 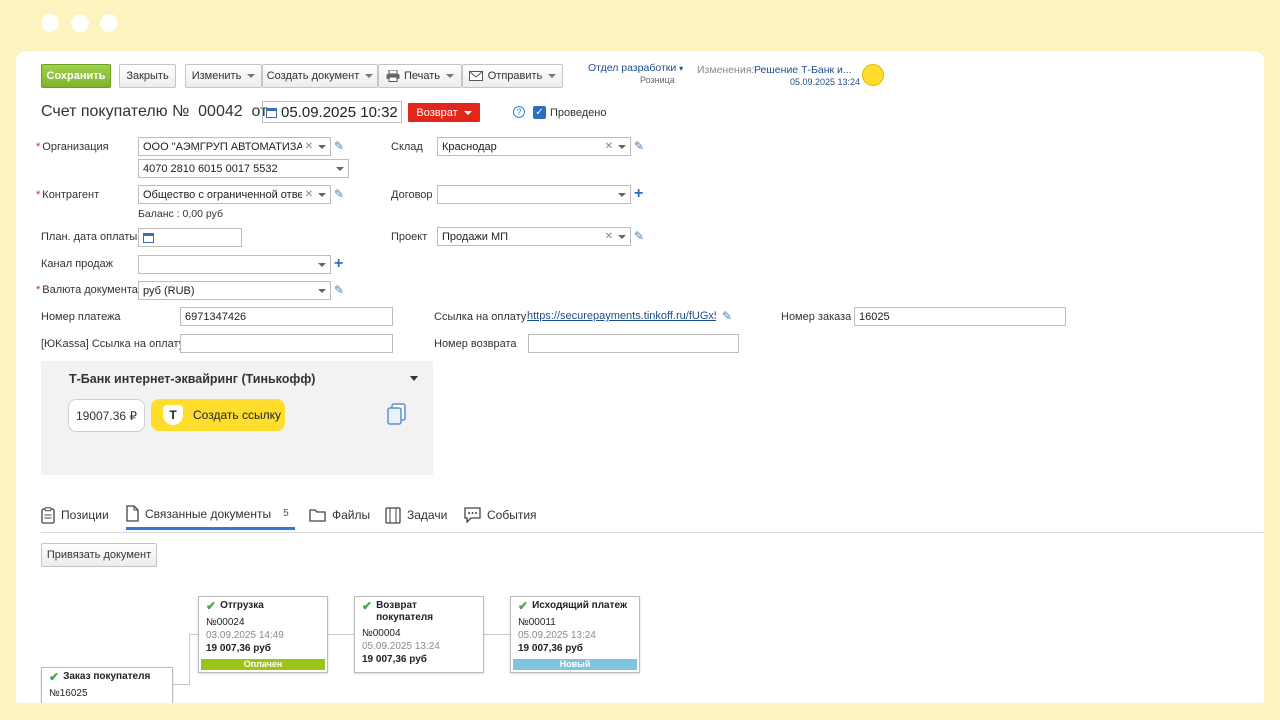 What do you see at coordinates (332, 112) in the screenshot?
I see `doc-date-field: 05.09.2025 10:32` at bounding box center [332, 112].